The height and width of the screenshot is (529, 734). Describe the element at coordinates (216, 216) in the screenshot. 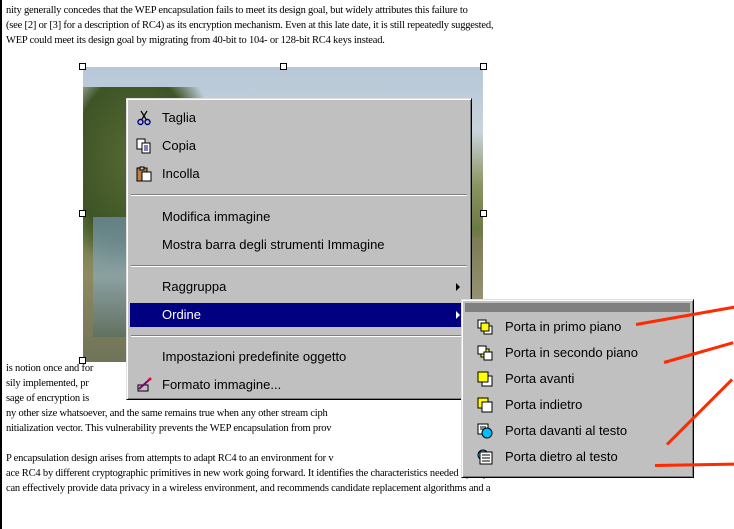

I see `menu-item-label: Modifica immagine` at that location.